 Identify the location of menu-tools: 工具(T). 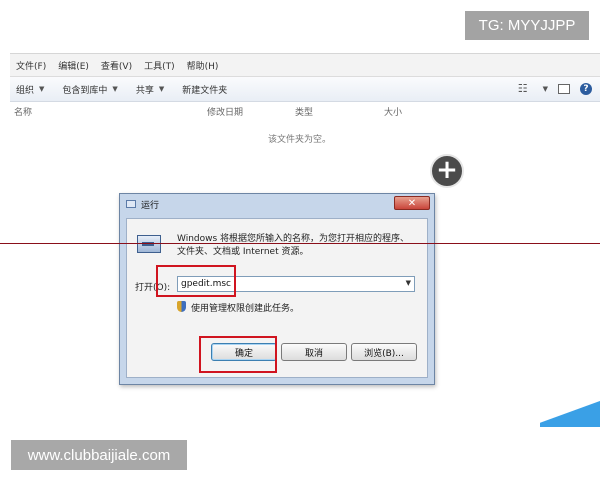
(159, 65).